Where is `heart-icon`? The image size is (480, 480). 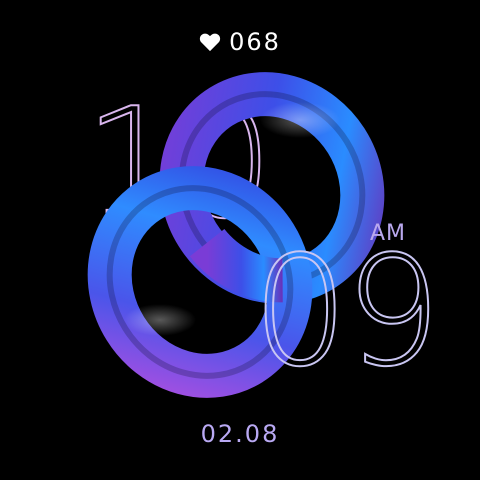 heart-icon is located at coordinates (210, 42).